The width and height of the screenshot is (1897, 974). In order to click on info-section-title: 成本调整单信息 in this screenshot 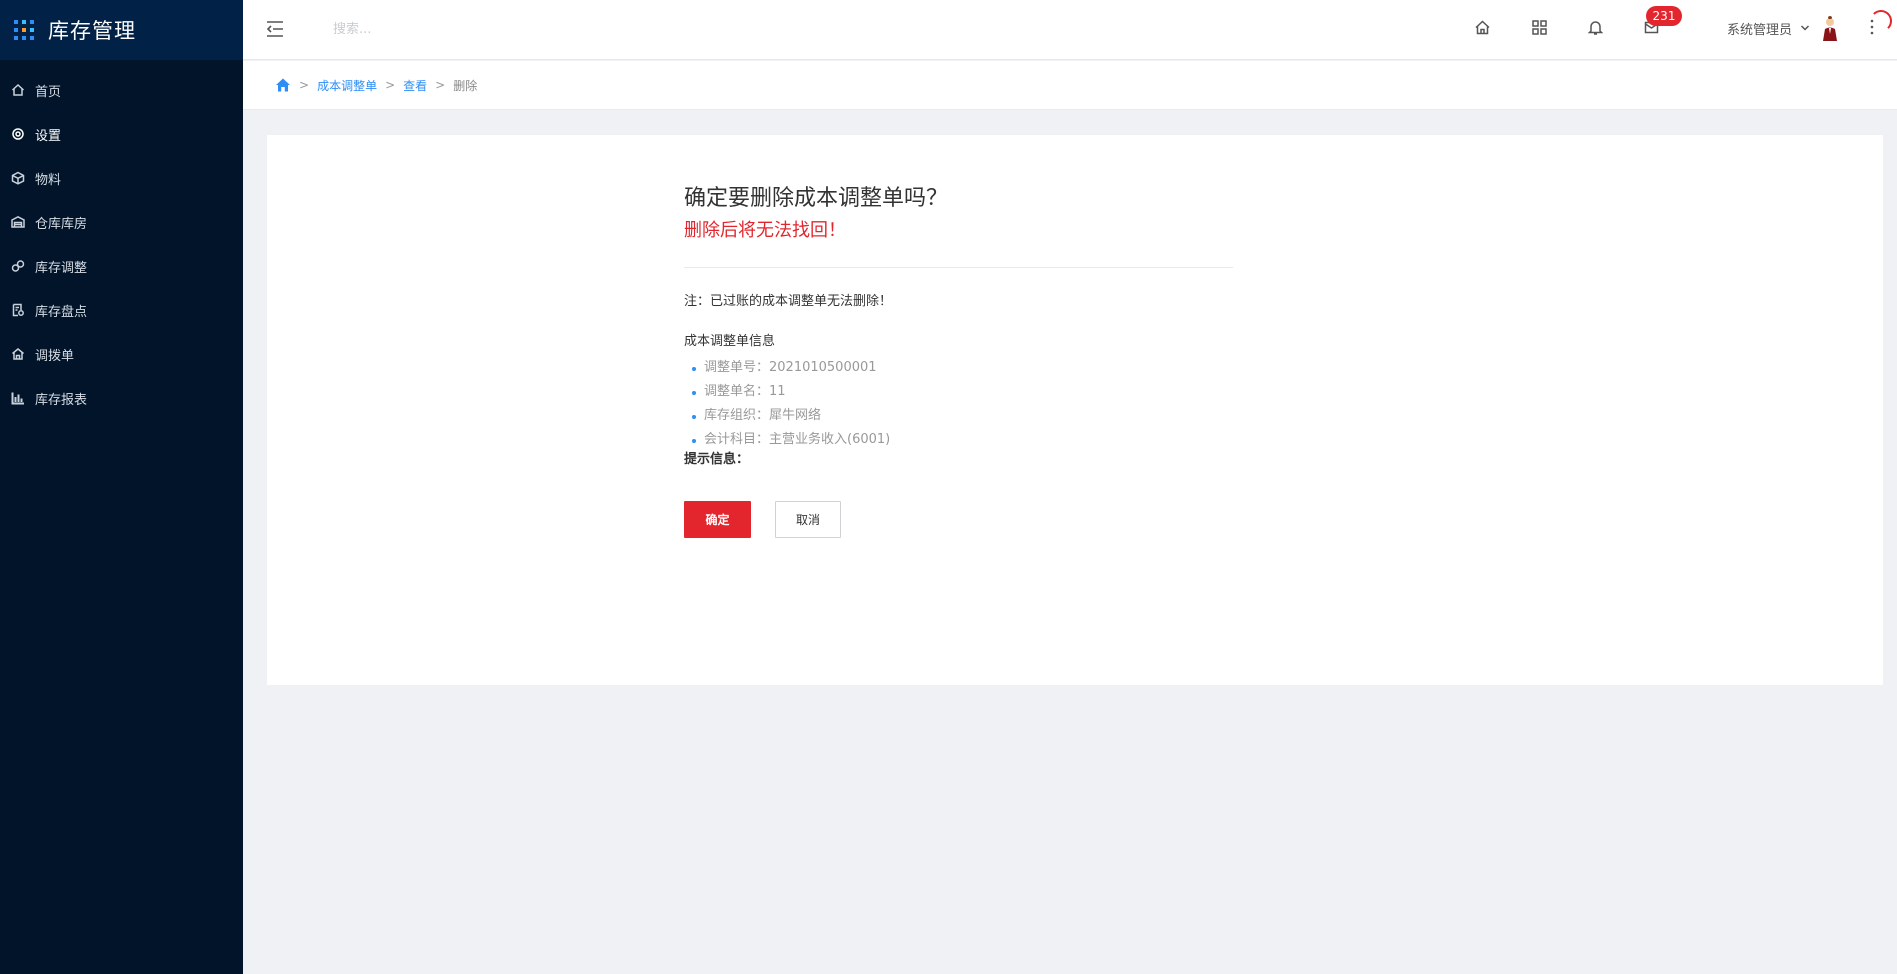, I will do `click(730, 341)`.